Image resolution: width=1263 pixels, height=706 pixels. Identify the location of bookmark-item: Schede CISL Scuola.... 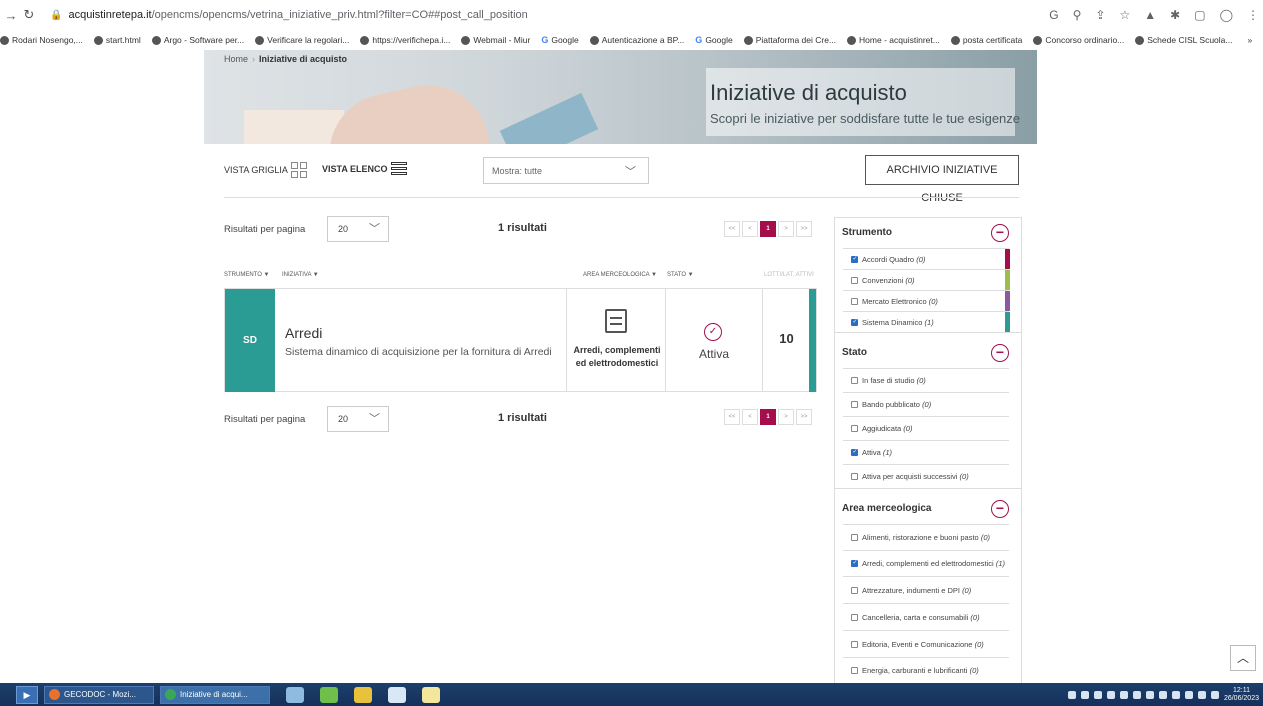
(1183, 40).